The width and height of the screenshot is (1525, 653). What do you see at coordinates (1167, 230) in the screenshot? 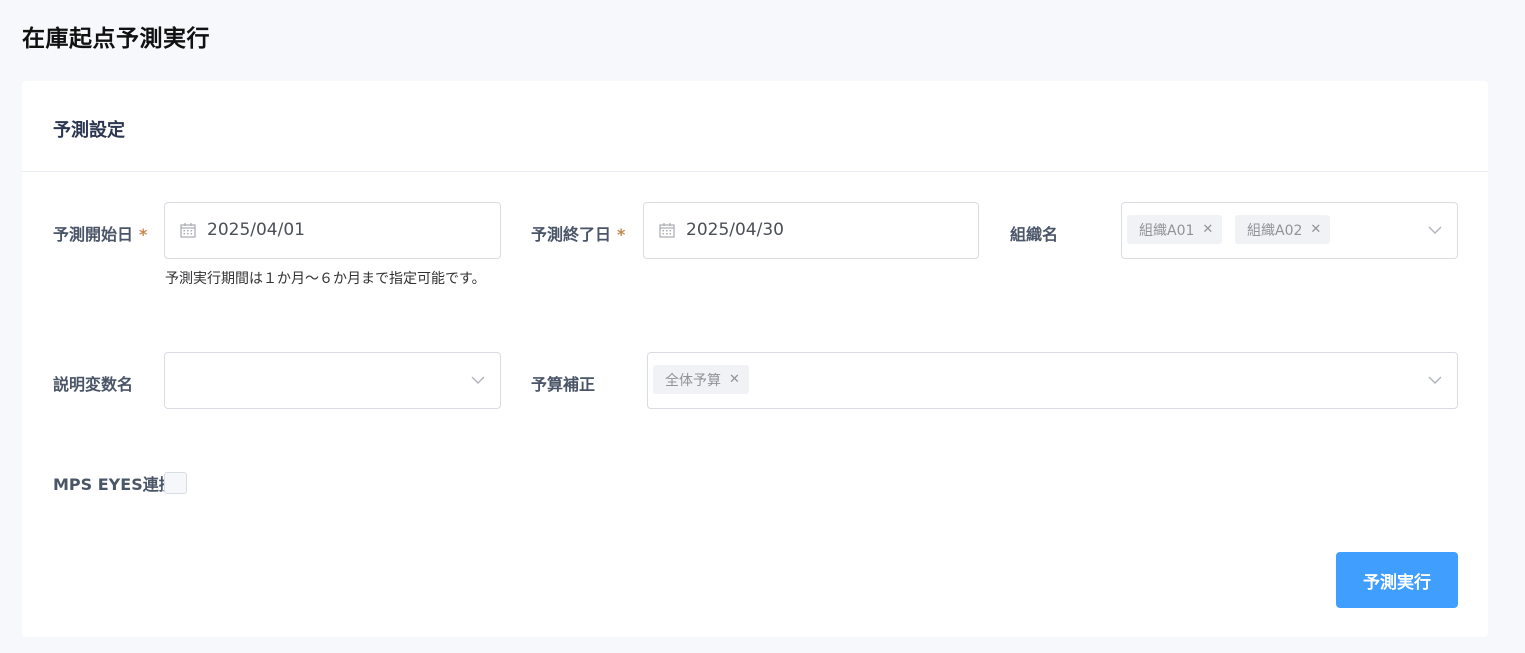
I see `tag-label: 組織A01` at bounding box center [1167, 230].